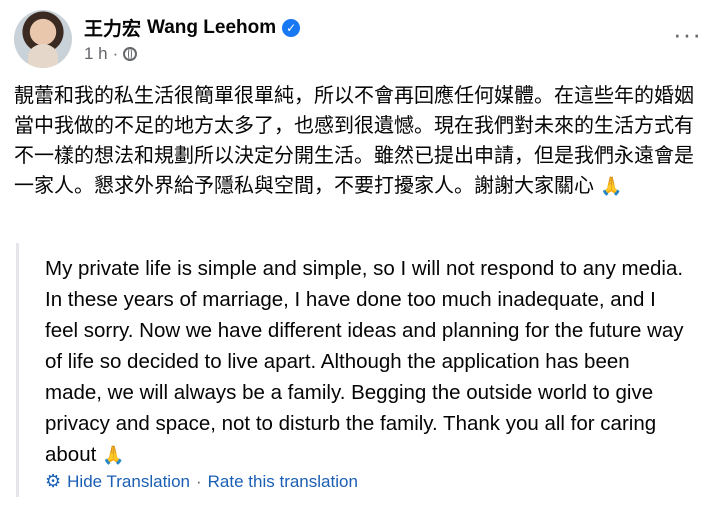 The width and height of the screenshot is (720, 505). What do you see at coordinates (211, 28) in the screenshot?
I see `author-name-en: Wang Leehom` at bounding box center [211, 28].